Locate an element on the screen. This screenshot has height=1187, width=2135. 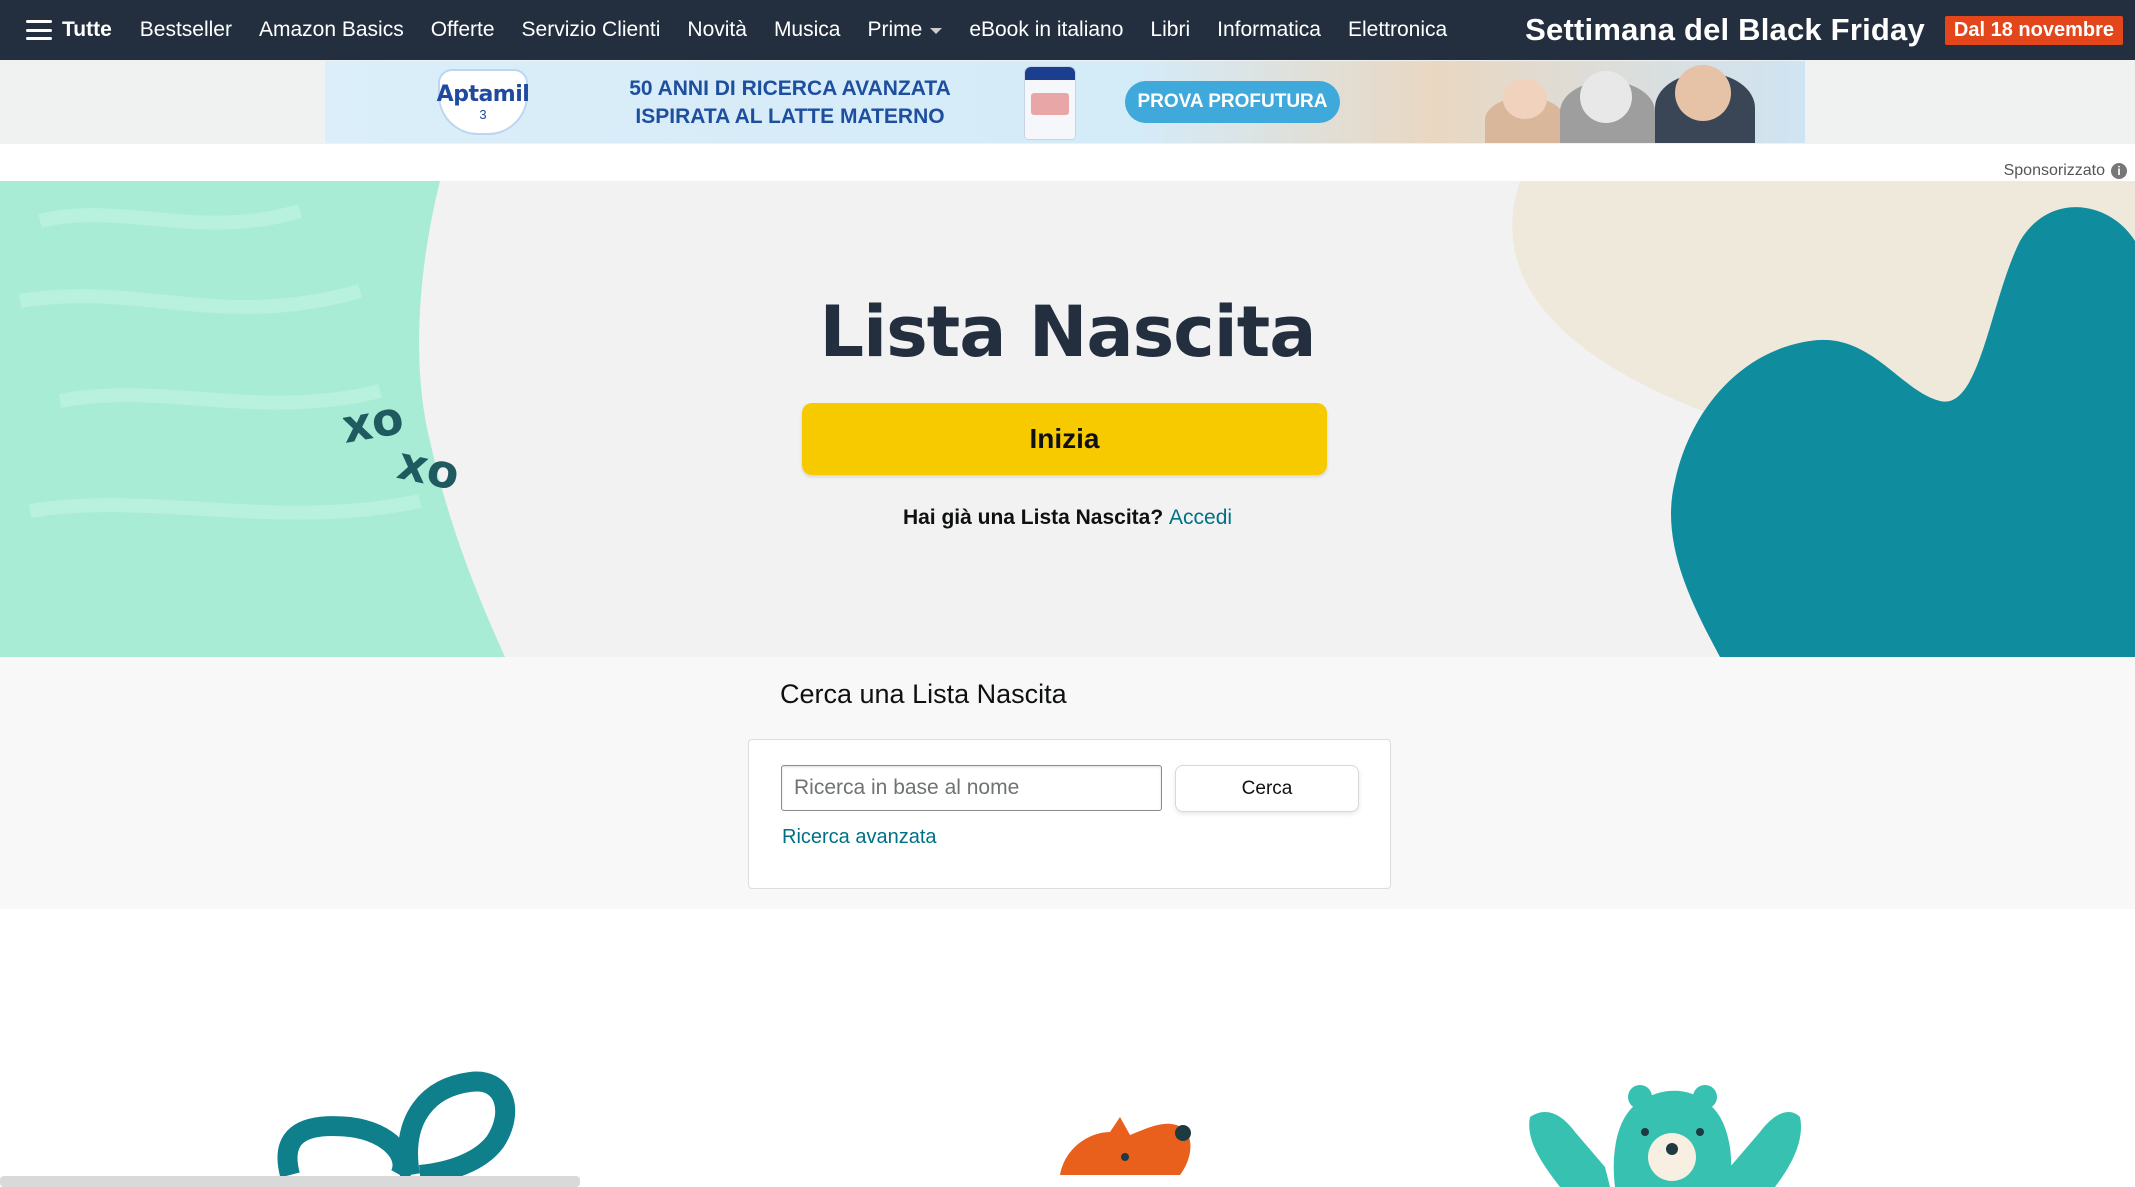
aptamil-logo: Aptamil 3 is located at coordinates (483, 102).